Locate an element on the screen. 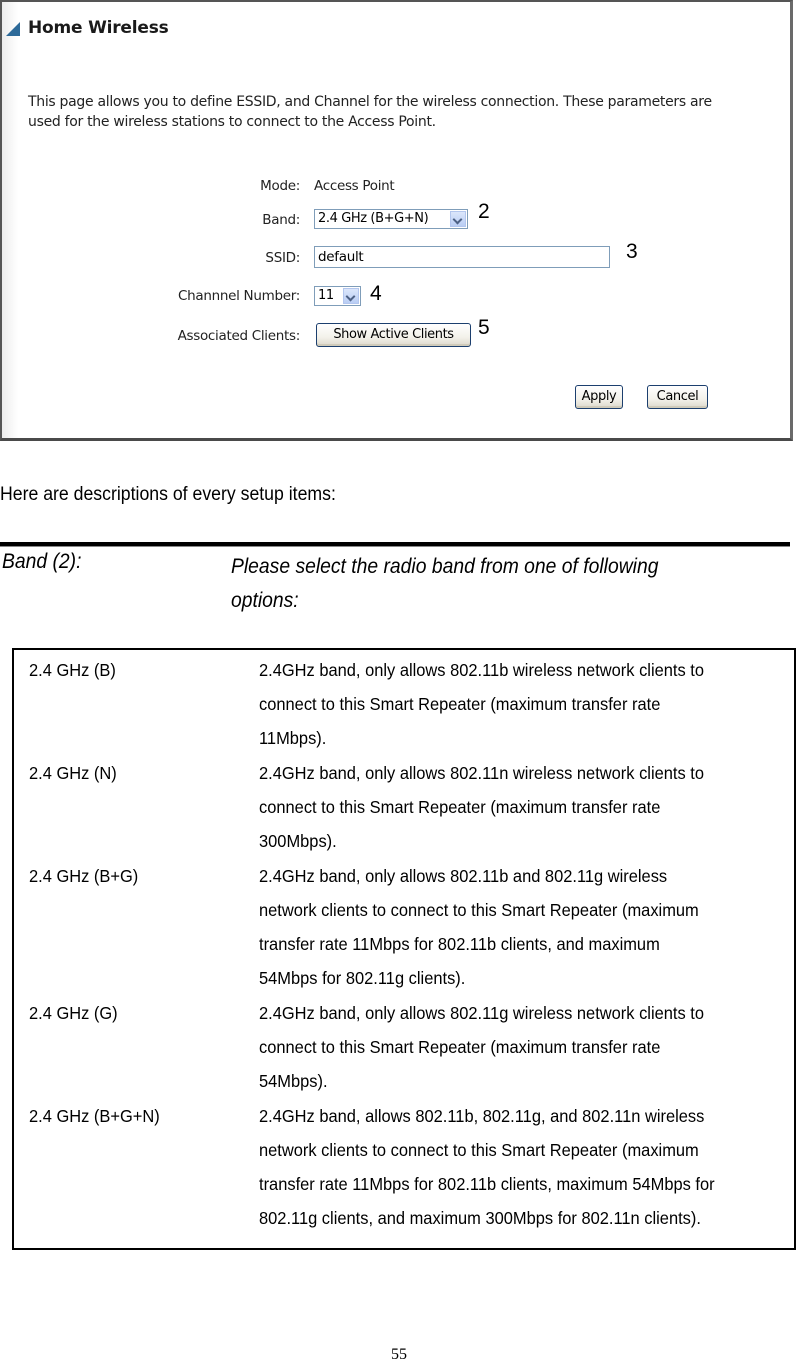  band-description-line: options: is located at coordinates (265, 600).